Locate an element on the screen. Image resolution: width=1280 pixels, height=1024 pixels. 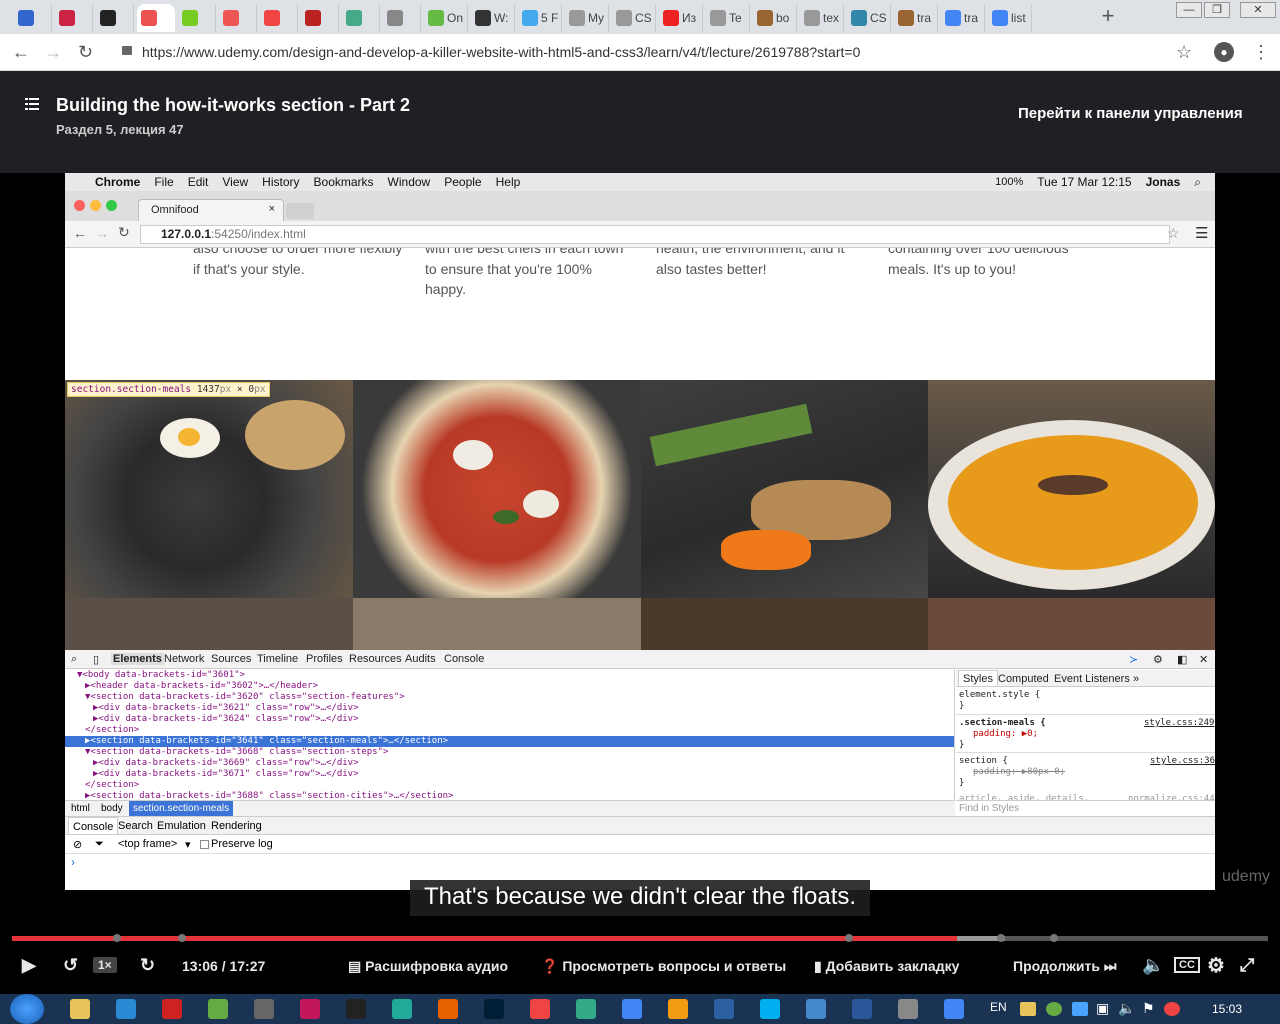
devtools-tab-console: Console is located at coordinates (464, 659).